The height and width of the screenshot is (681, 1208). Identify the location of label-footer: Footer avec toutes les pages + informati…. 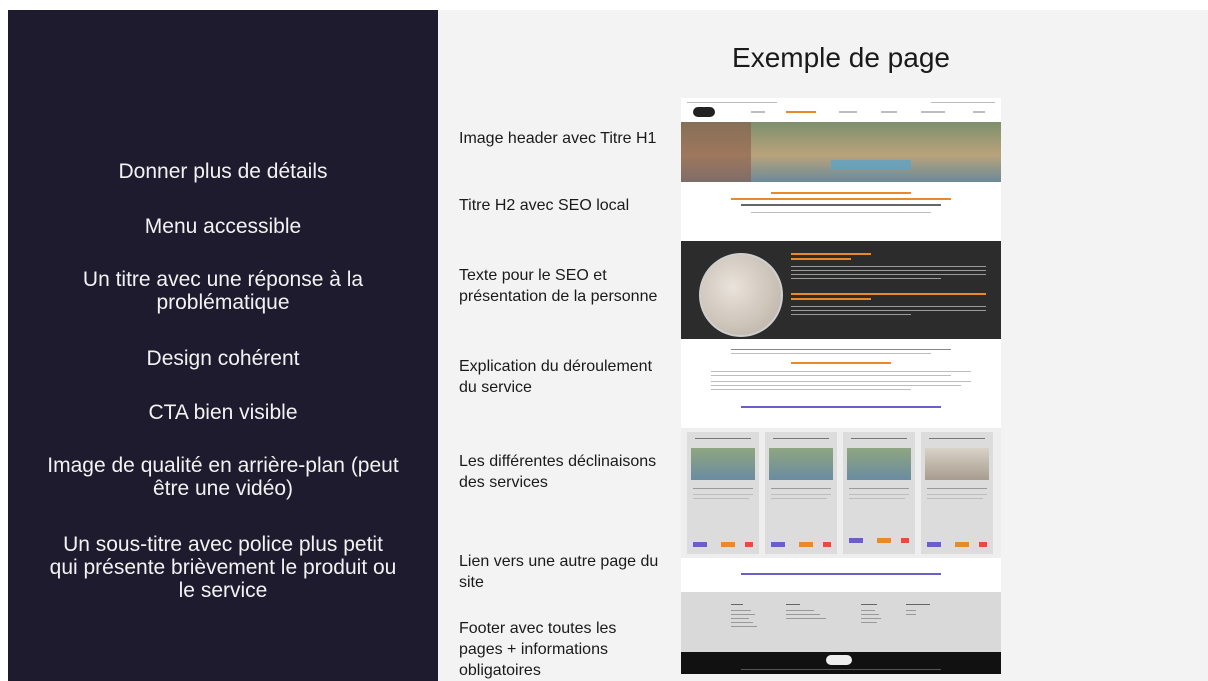
(538, 649).